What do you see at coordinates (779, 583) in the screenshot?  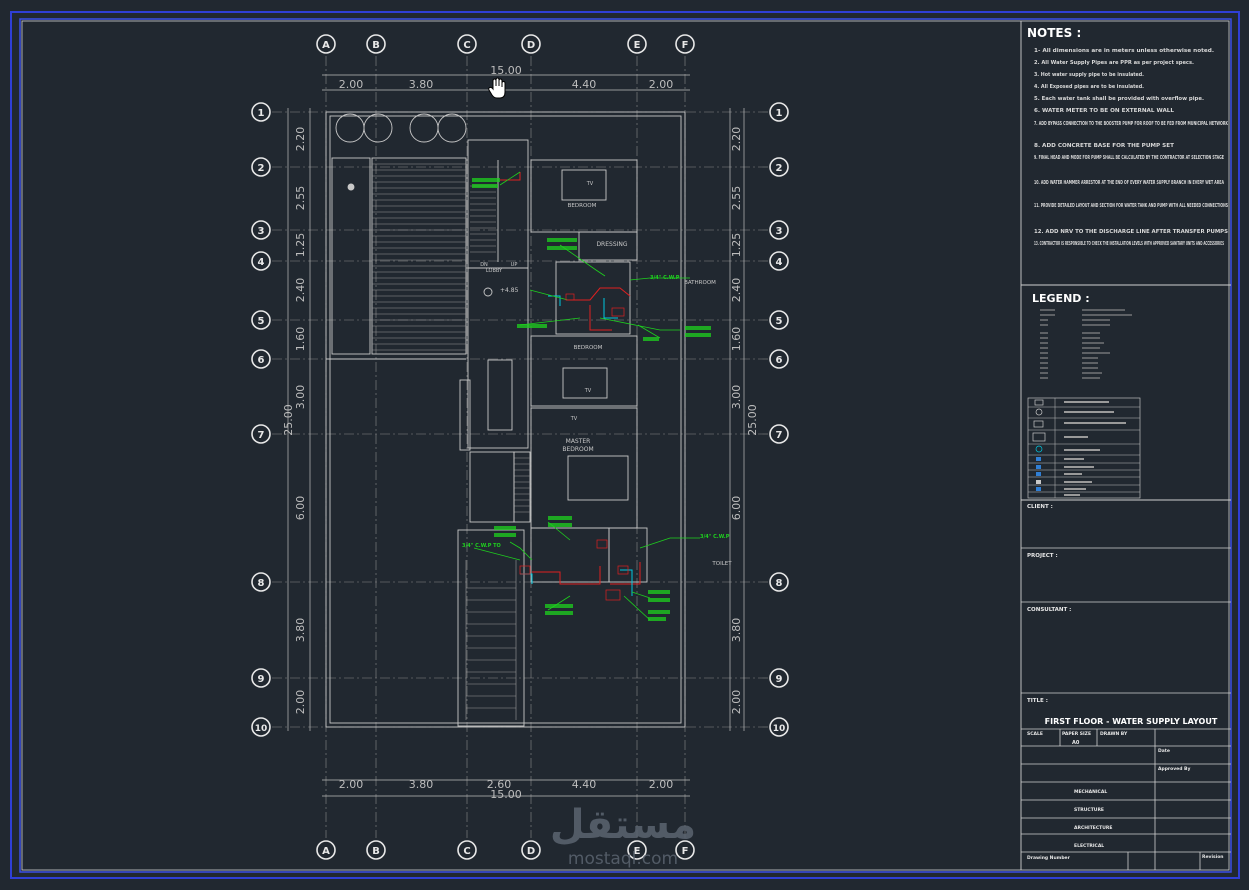 I see `grid-bubble-right-8-label: 8` at bounding box center [779, 583].